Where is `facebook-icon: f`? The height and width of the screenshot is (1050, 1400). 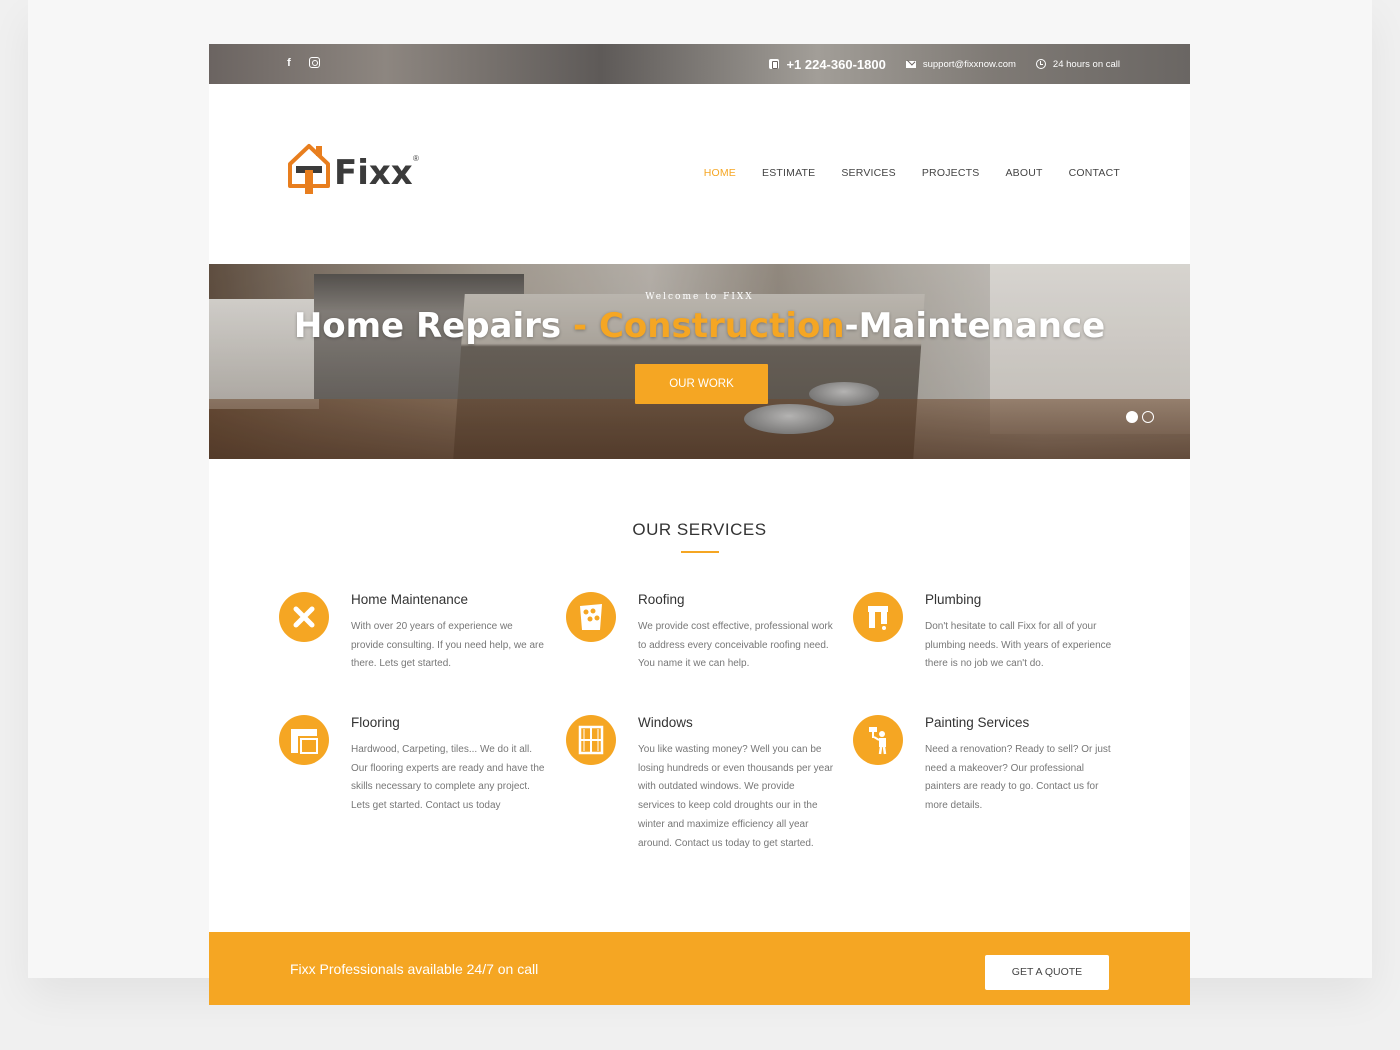 facebook-icon: f is located at coordinates (289, 63).